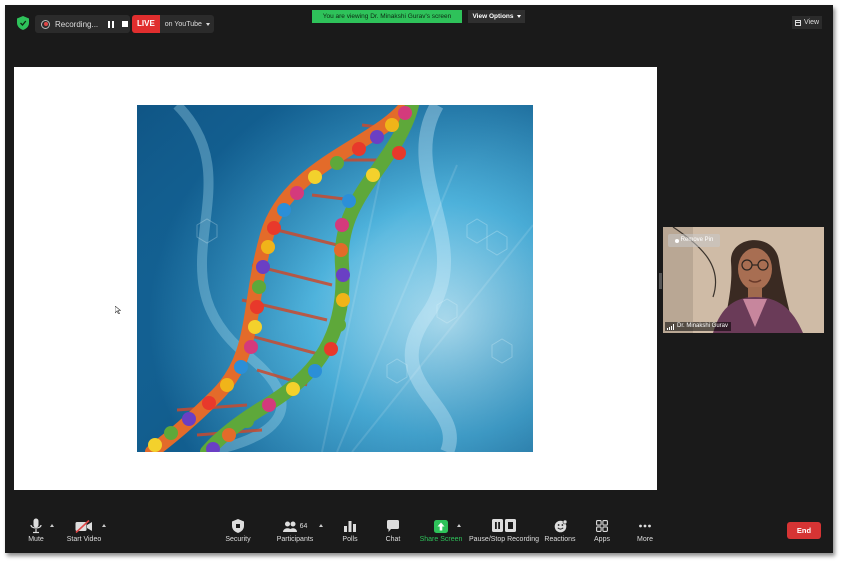 The height and width of the screenshot is (567, 846). I want to click on apps-icon, so click(602, 526).